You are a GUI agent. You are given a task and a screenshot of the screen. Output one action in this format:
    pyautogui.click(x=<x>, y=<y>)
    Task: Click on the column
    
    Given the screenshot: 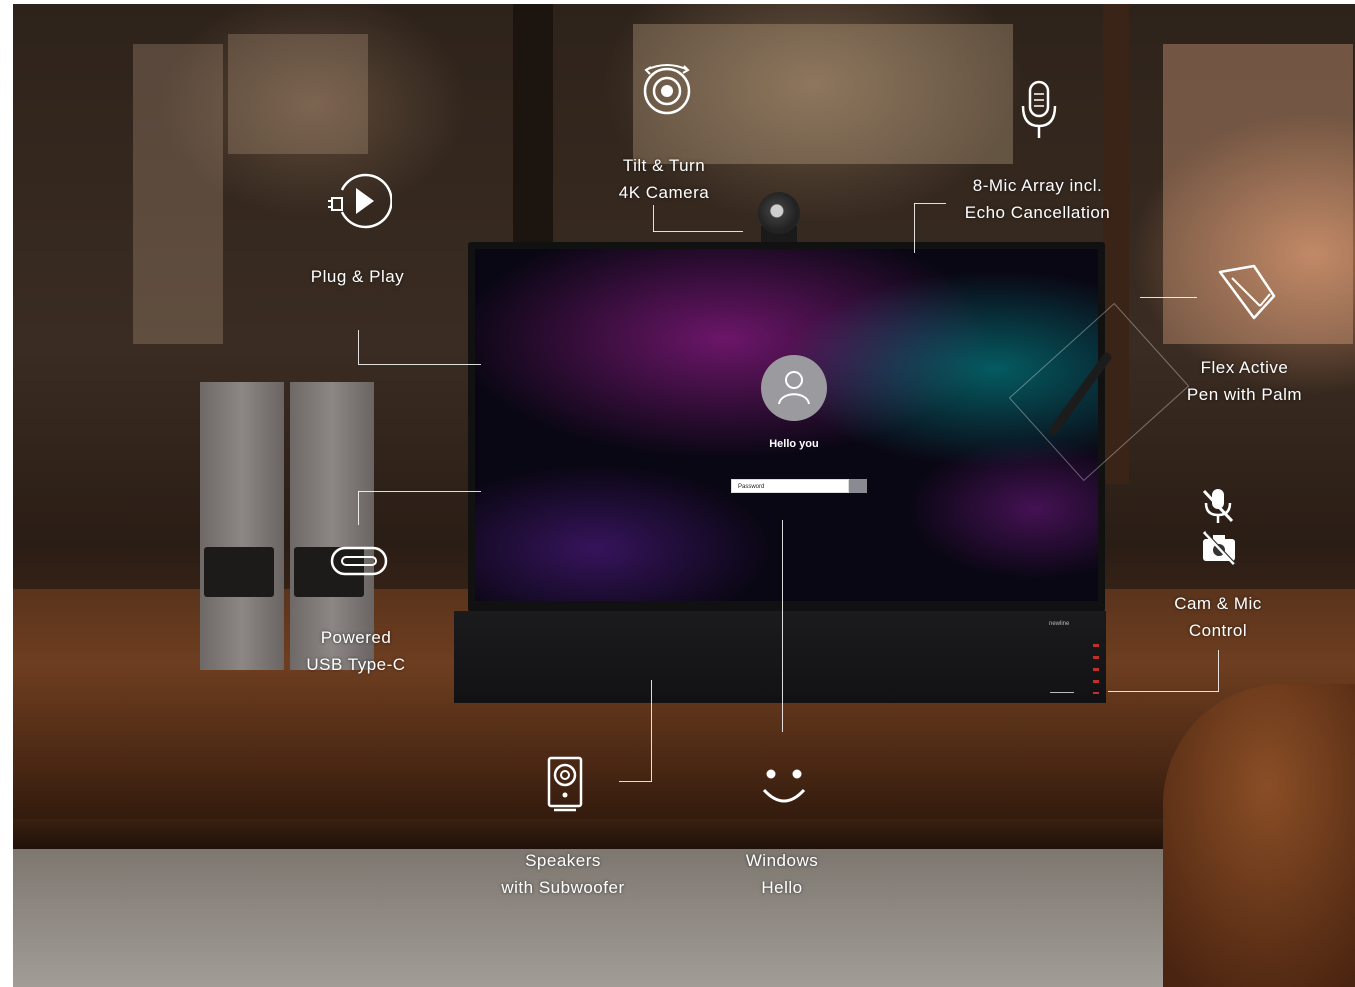 What is the action you would take?
    pyautogui.click(x=533, y=129)
    